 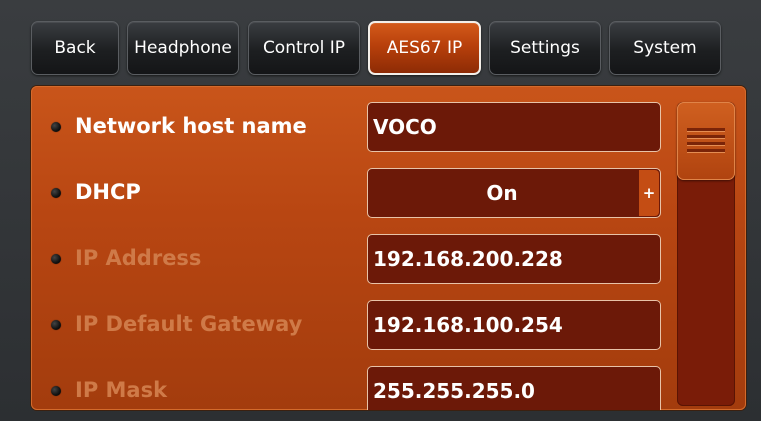 What do you see at coordinates (191, 126) in the screenshot?
I see `setting-label-host-name: Network host name` at bounding box center [191, 126].